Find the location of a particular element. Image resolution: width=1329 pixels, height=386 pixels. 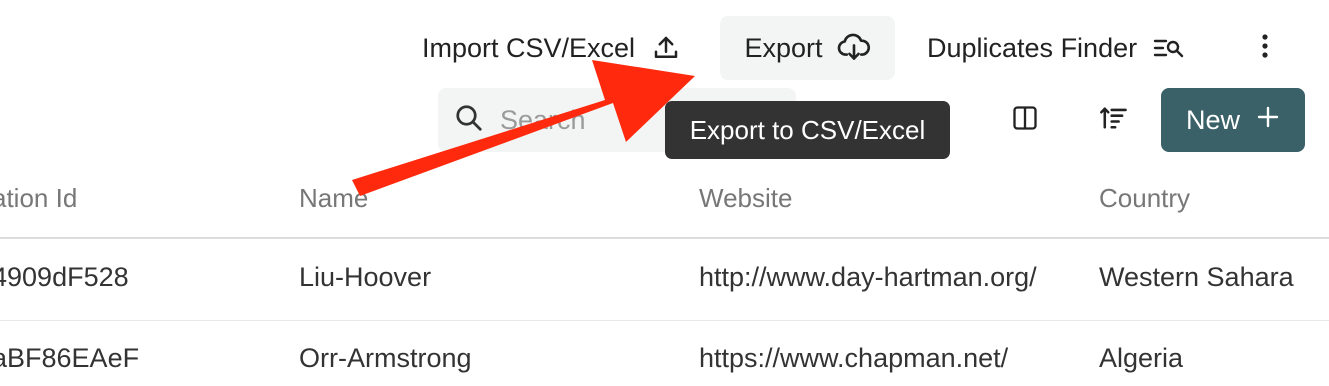

tooltip-text: Export to CSV/Excel is located at coordinates (807, 129).